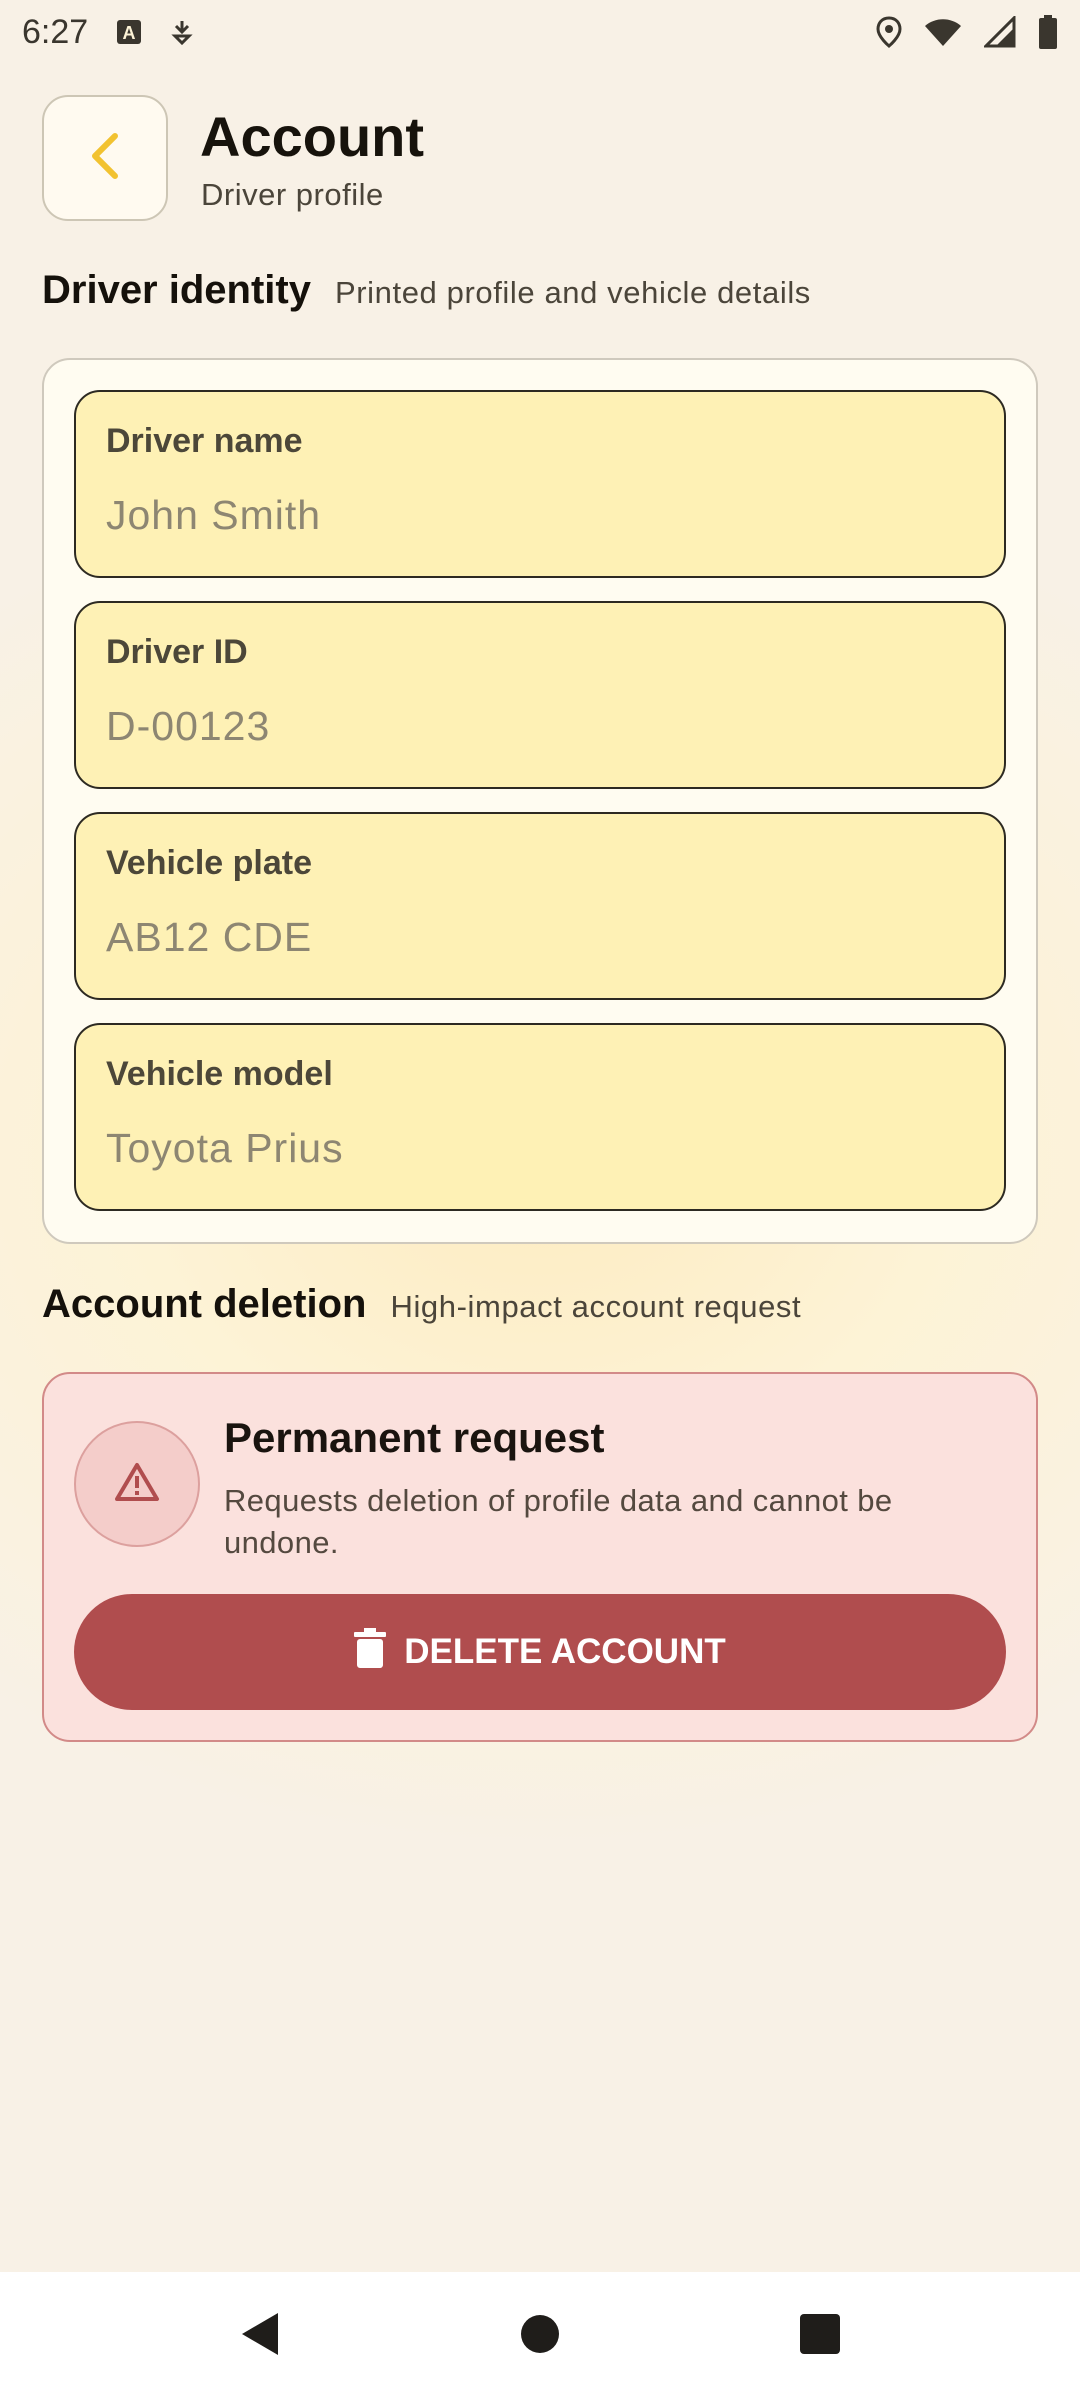 The height and width of the screenshot is (2400, 1080). What do you see at coordinates (225, 1148) in the screenshot?
I see `field-value: Toyota Prius` at bounding box center [225, 1148].